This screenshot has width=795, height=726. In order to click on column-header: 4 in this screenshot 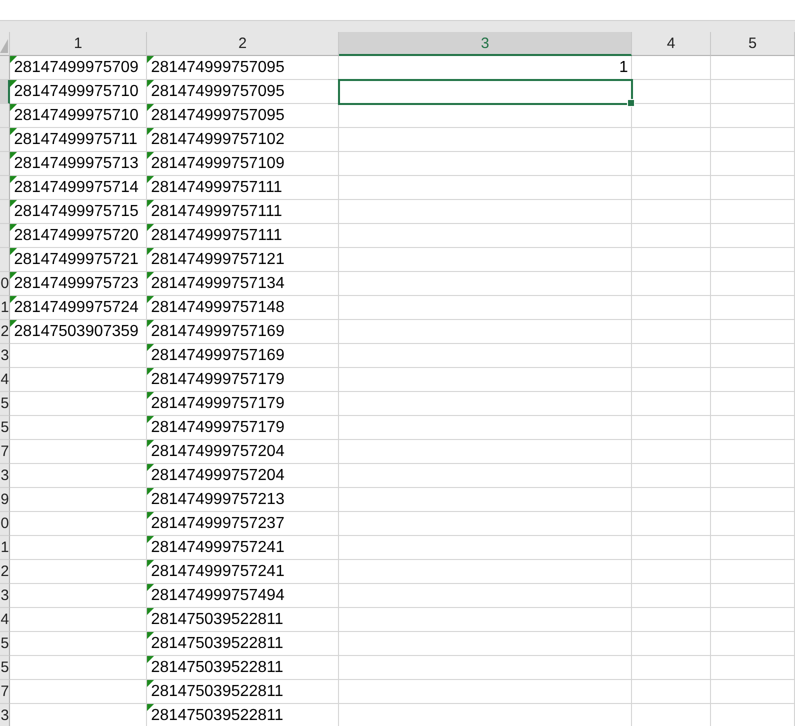, I will do `click(671, 44)`.